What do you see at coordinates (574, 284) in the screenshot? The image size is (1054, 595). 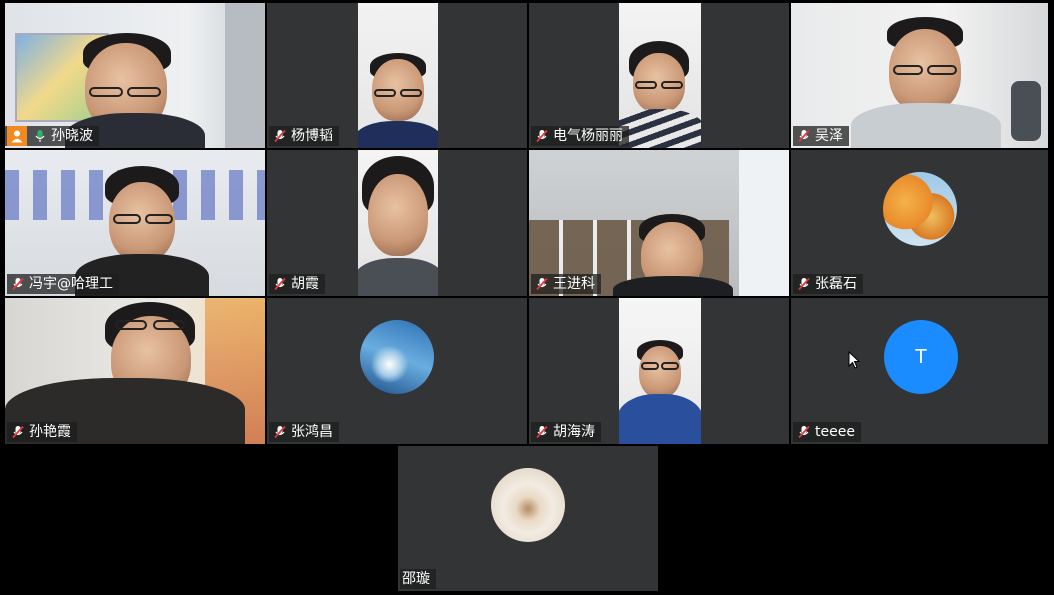 I see `participant-name: 王进科` at bounding box center [574, 284].